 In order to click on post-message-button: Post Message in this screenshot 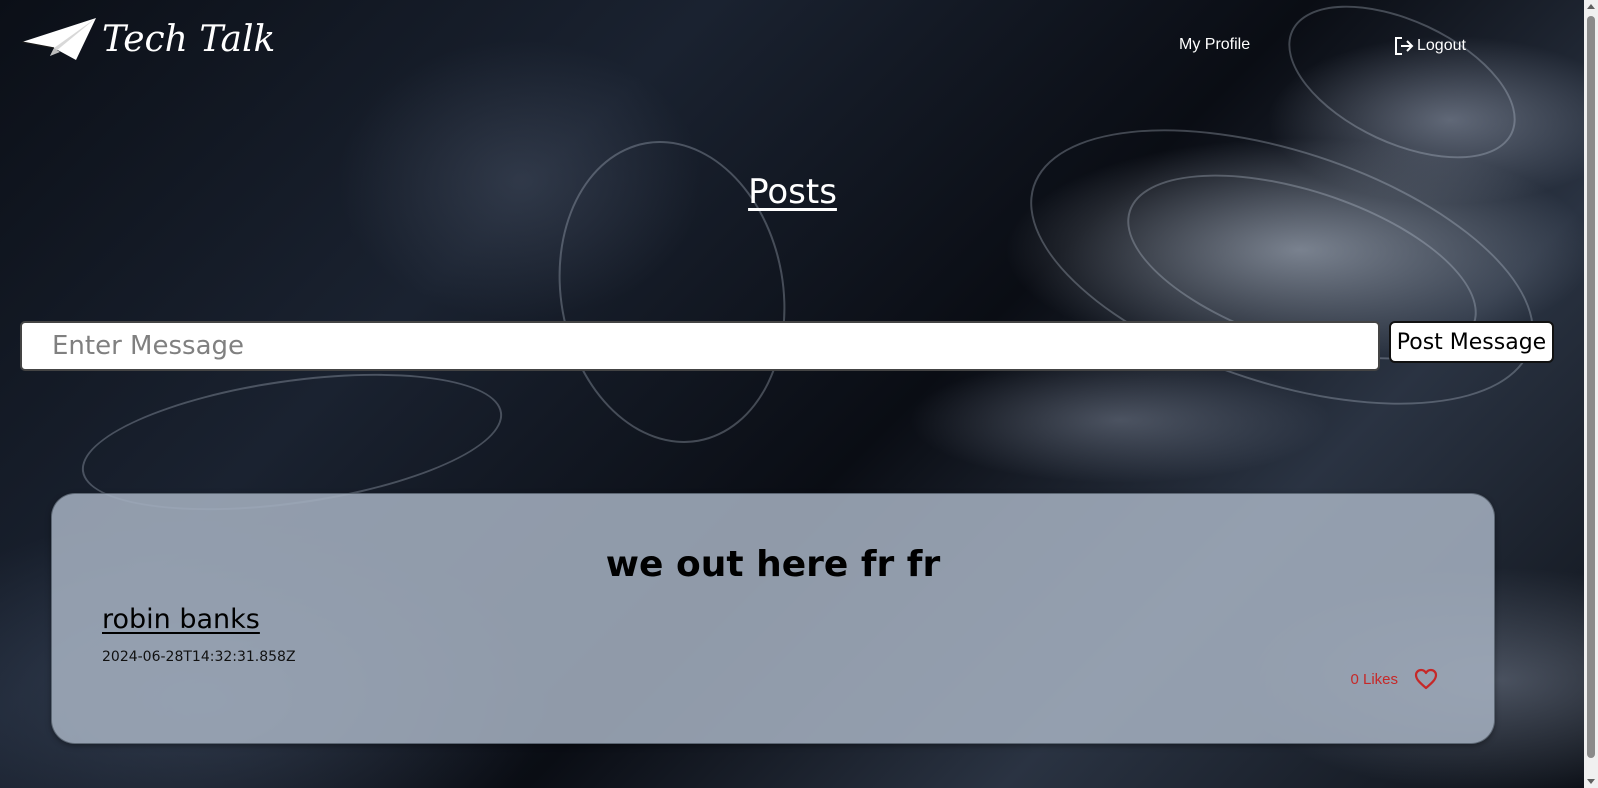, I will do `click(1471, 342)`.